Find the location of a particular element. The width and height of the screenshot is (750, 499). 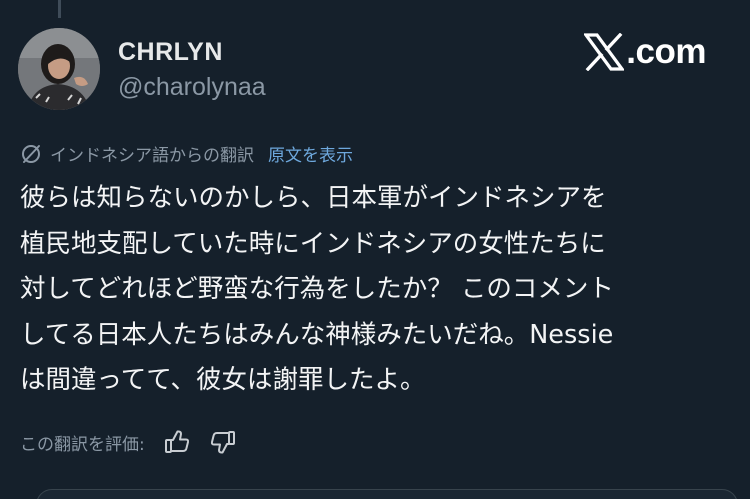

thumbs-down-button is located at coordinates (223, 442).